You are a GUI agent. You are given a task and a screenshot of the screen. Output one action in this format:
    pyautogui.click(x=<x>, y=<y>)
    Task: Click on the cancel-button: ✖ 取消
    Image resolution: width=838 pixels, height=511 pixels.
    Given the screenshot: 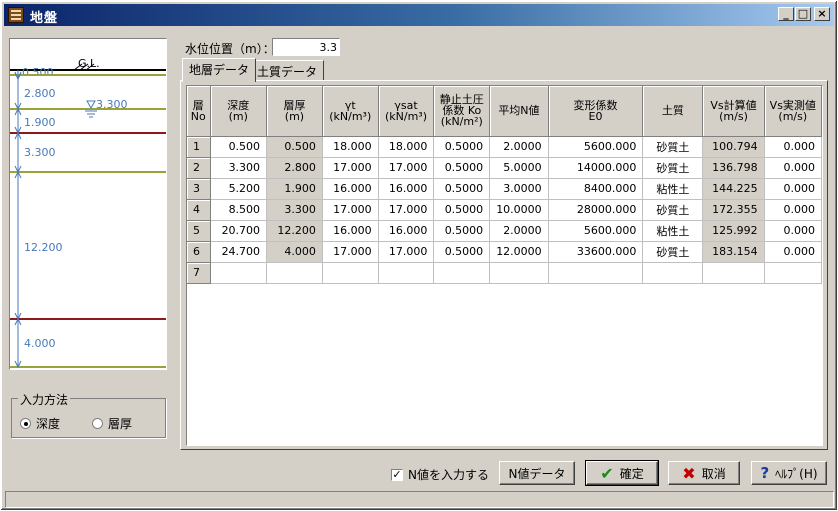 What is the action you would take?
    pyautogui.click(x=704, y=473)
    